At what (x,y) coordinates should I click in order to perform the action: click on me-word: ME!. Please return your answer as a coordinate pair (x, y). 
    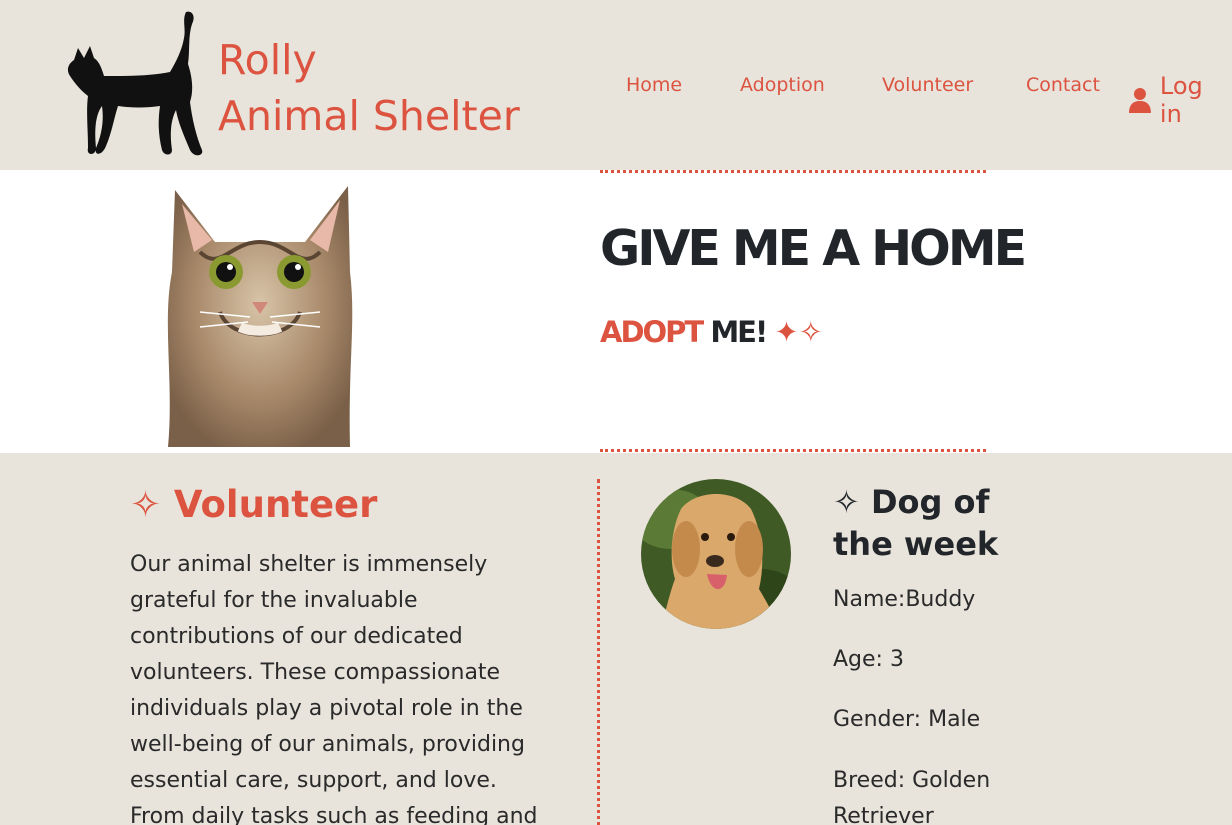
    Looking at the image, I should click on (739, 332).